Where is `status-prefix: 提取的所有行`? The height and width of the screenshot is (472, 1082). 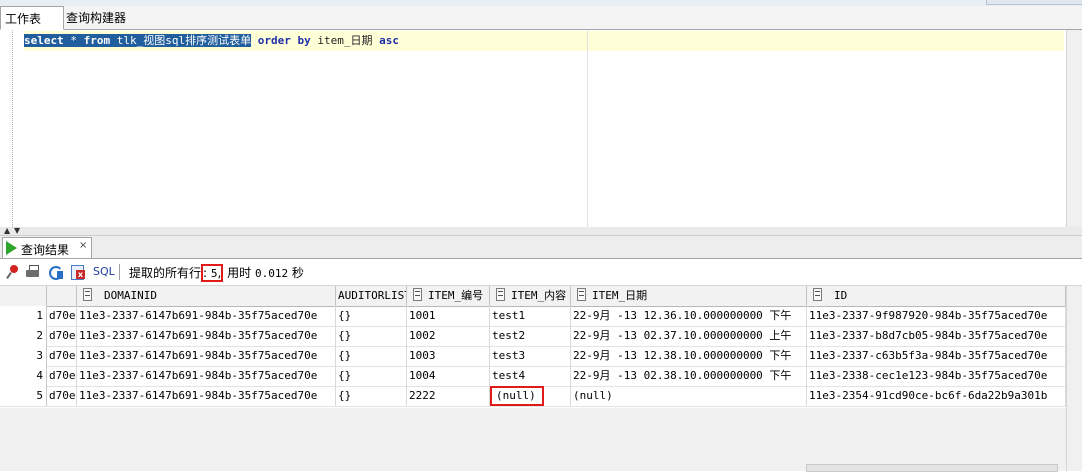
status-prefix: 提取的所有行 is located at coordinates (165, 273).